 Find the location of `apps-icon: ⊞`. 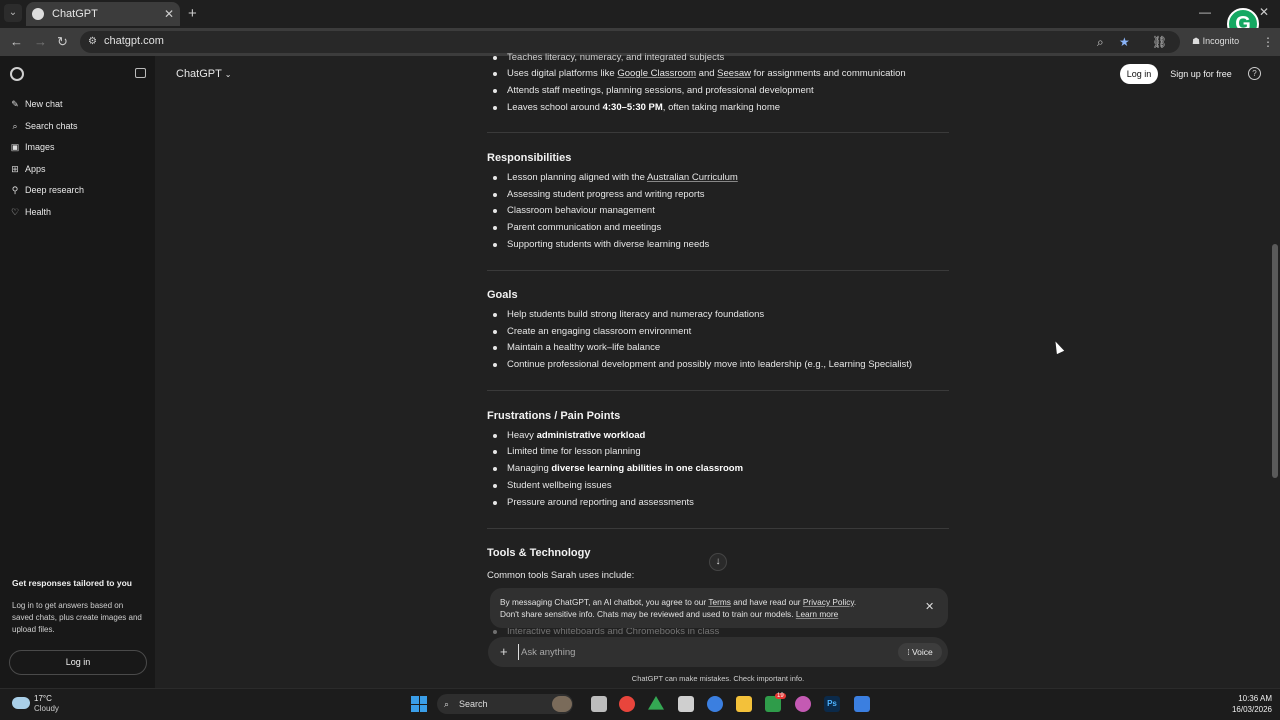

apps-icon: ⊞ is located at coordinates (15, 168).